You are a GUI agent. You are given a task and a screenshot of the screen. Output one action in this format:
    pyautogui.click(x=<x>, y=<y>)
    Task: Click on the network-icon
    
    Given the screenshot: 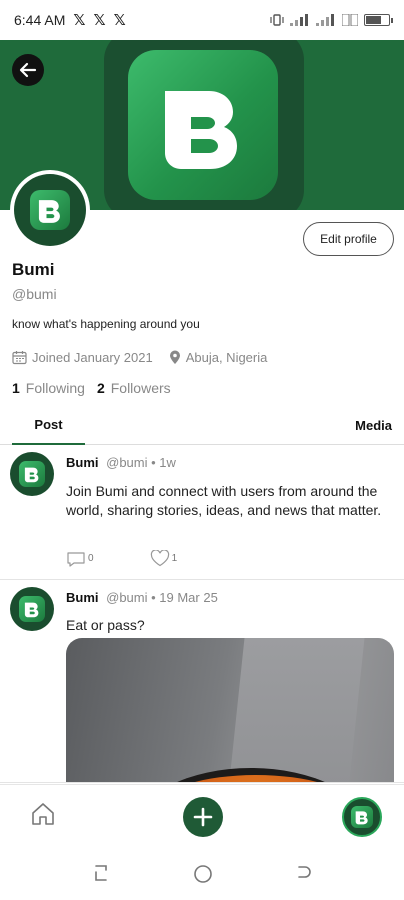 What is the action you would take?
    pyautogui.click(x=350, y=20)
    